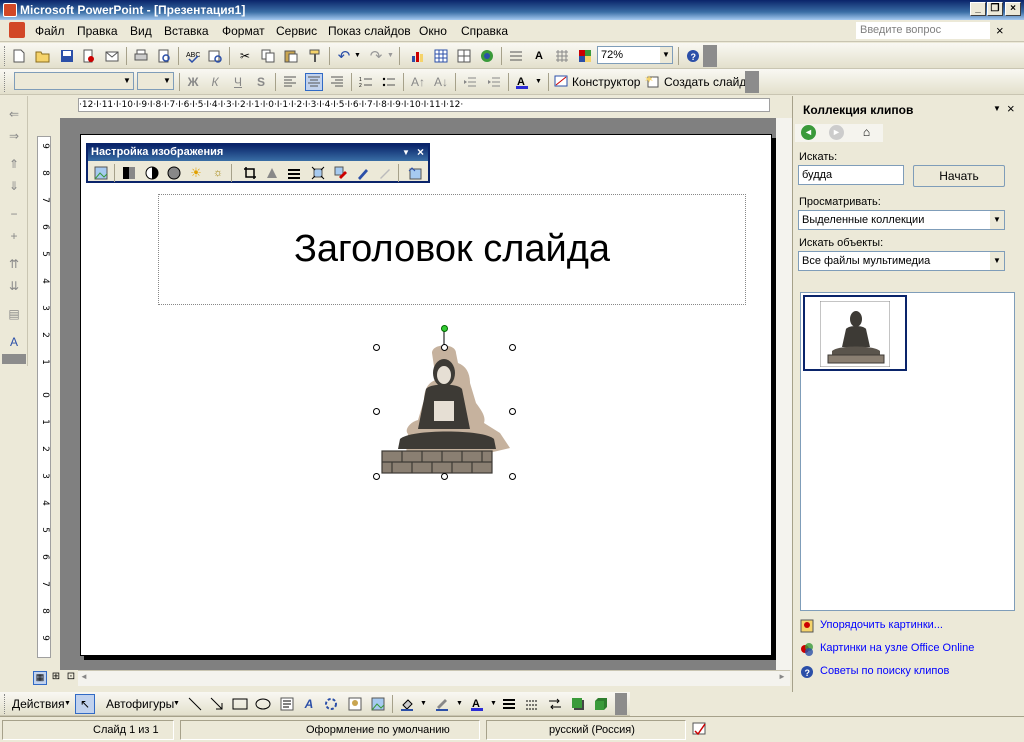 The image size is (1024, 742). Describe the element at coordinates (318, 172) in the screenshot. I see `compress-pictures-icon` at that location.